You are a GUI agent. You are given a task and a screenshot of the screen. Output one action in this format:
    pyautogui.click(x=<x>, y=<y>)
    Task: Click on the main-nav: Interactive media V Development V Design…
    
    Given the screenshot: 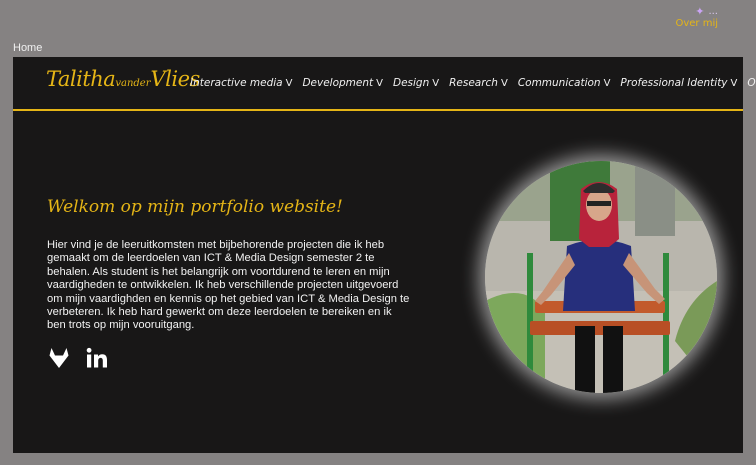 What is the action you would take?
    pyautogui.click(x=473, y=83)
    